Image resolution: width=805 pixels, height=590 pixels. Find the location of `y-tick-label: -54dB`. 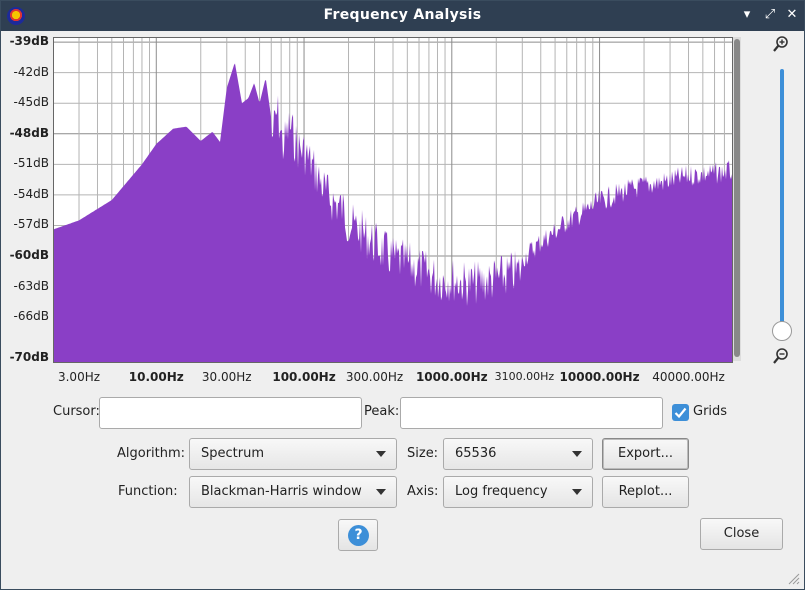

y-tick-label: -54dB is located at coordinates (31, 193).